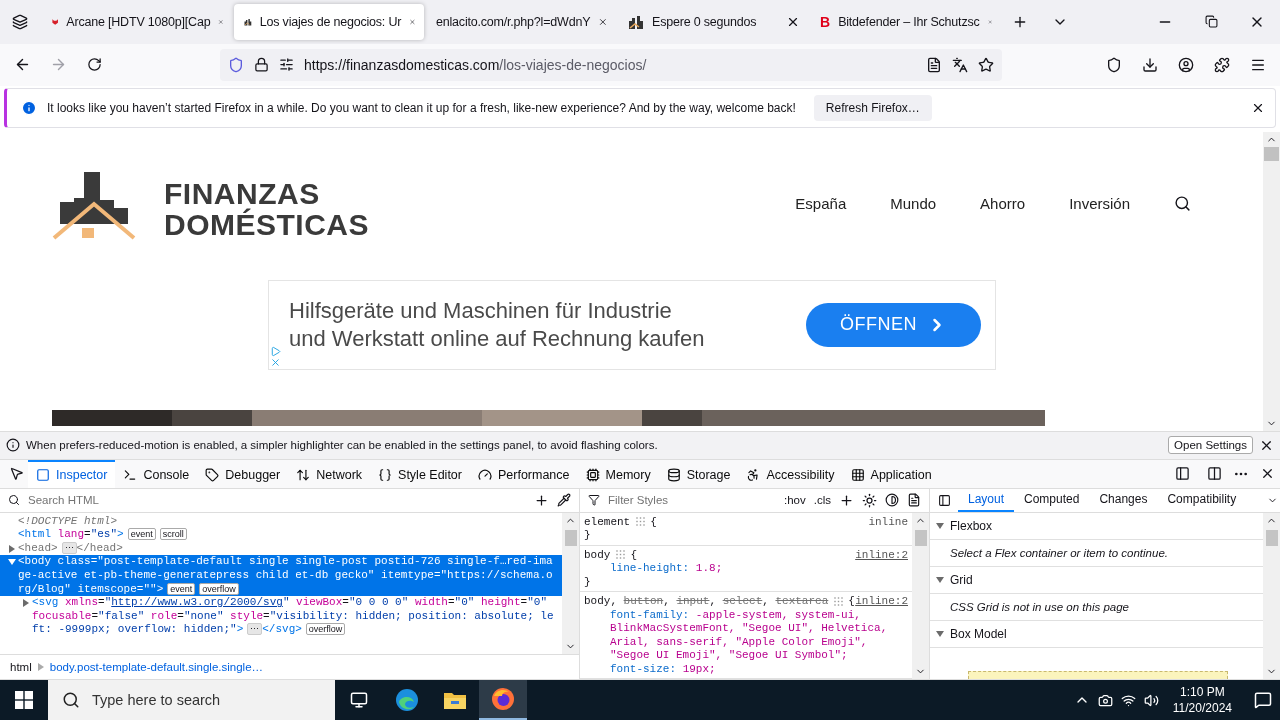 This screenshot has width=1280, height=720. What do you see at coordinates (1202, 700) in the screenshot?
I see `clock: 1:10 PM 11/20/2024` at bounding box center [1202, 700].